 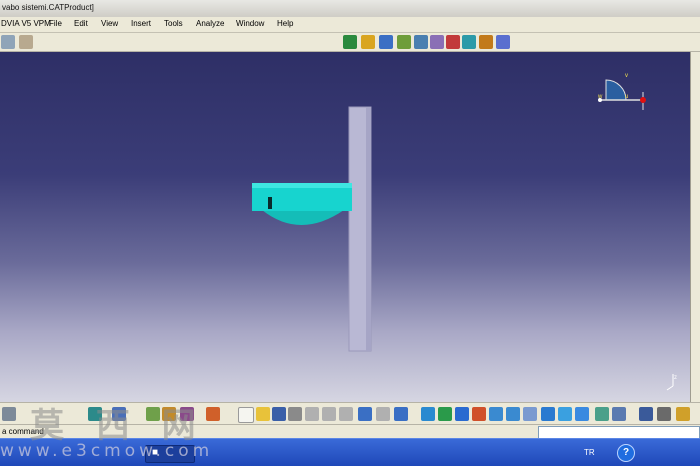 I want to click on tool-b-last-icon, so click(x=683, y=414).